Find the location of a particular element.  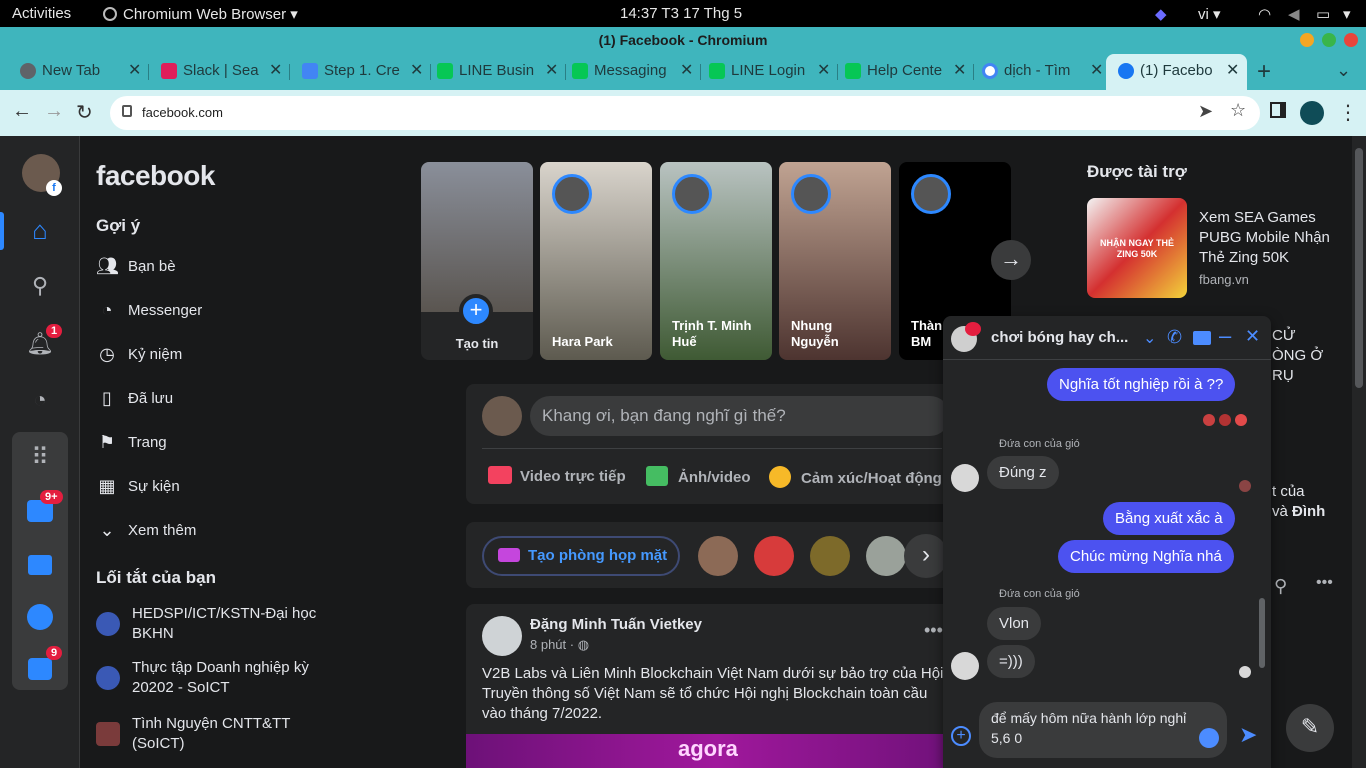

feeling-button: Cảm xúc/Hoạt động is located at coordinates (855, 477).